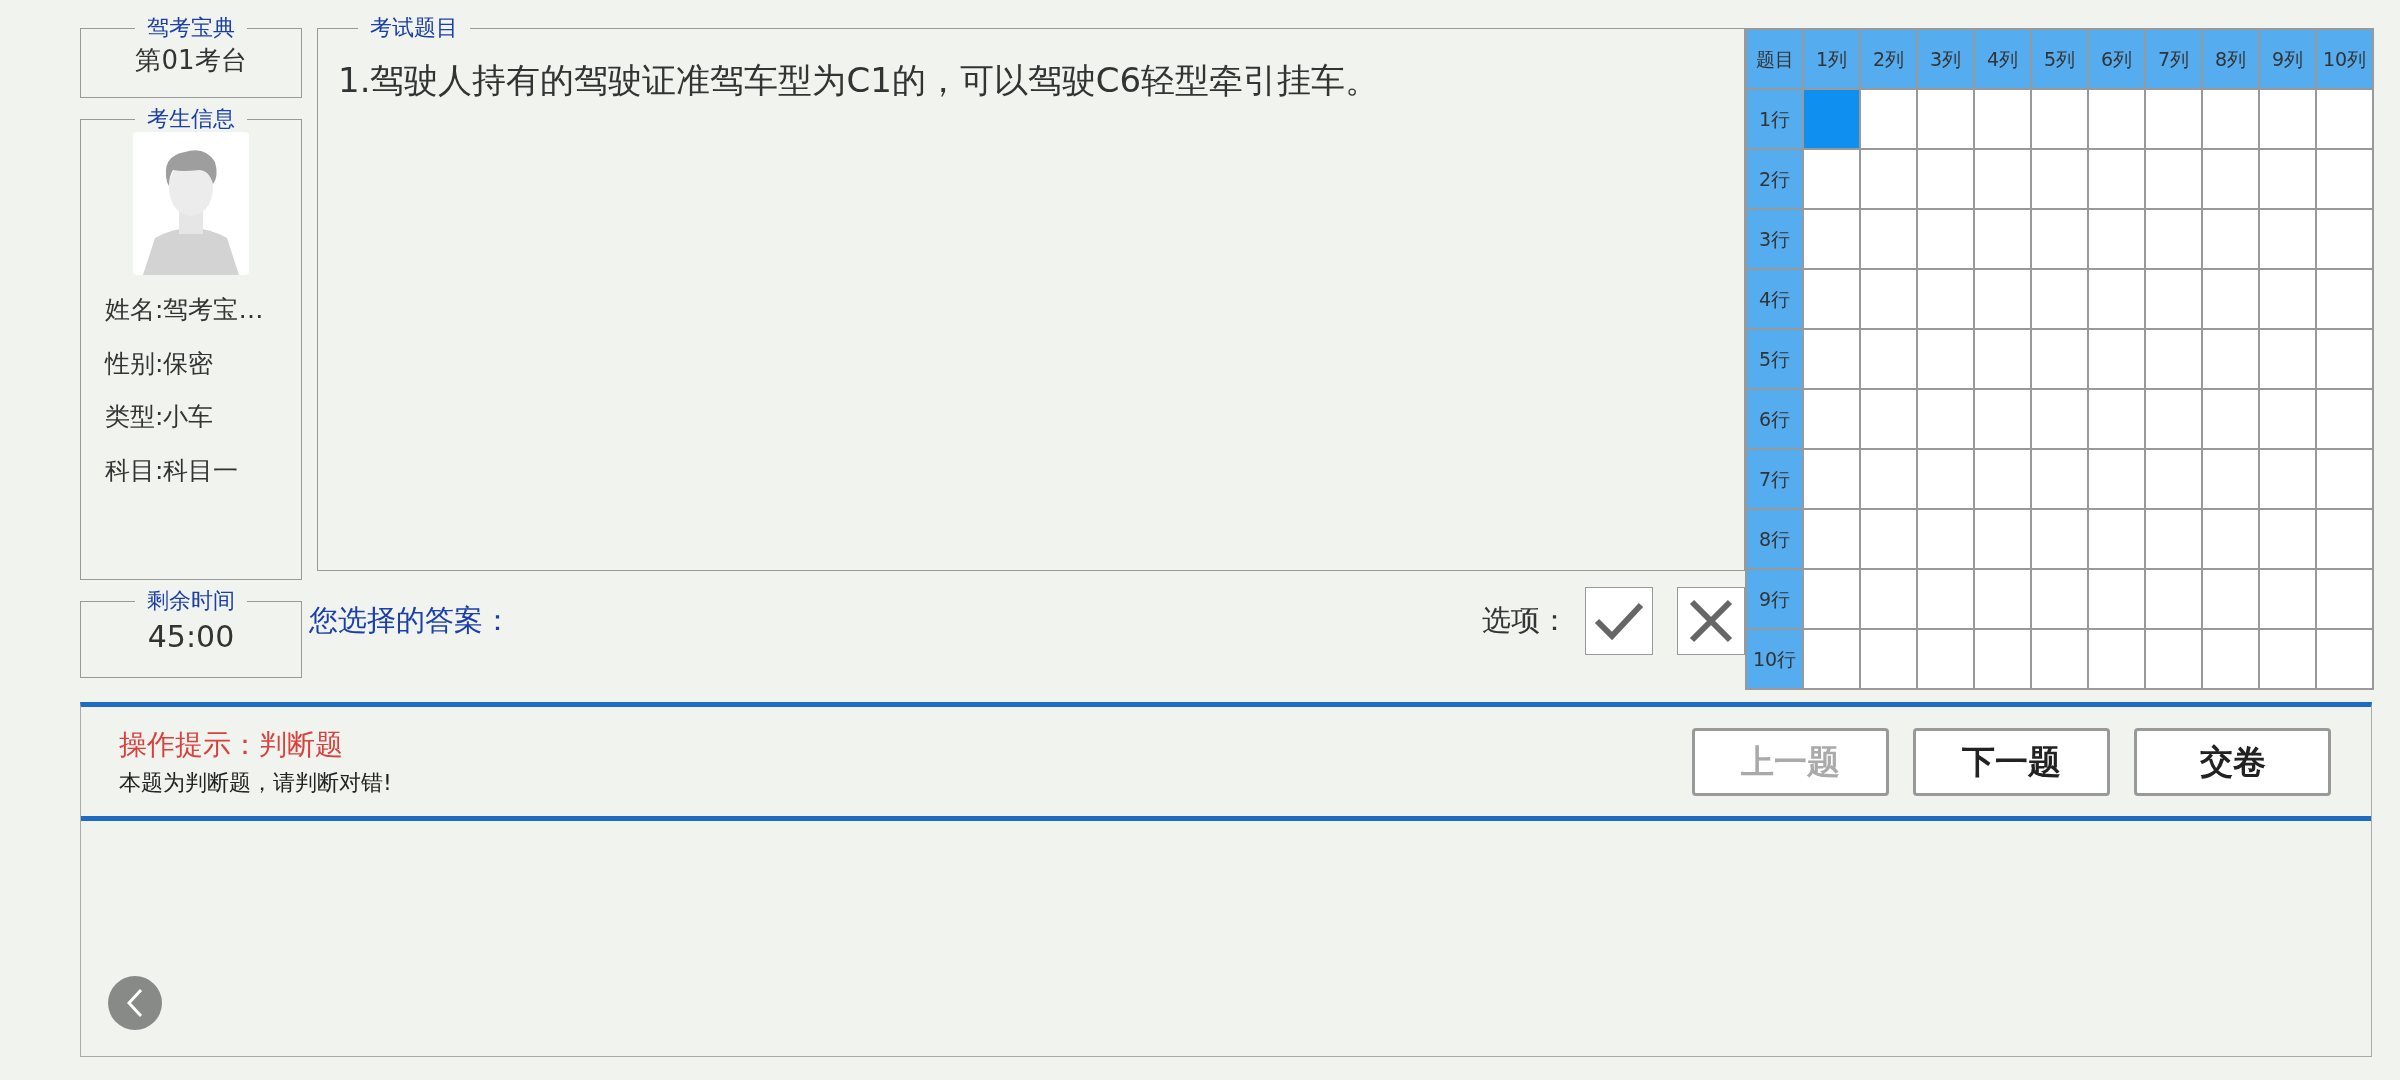 This screenshot has width=2400, height=1080. What do you see at coordinates (1711, 621) in the screenshot?
I see `false-option-button` at bounding box center [1711, 621].